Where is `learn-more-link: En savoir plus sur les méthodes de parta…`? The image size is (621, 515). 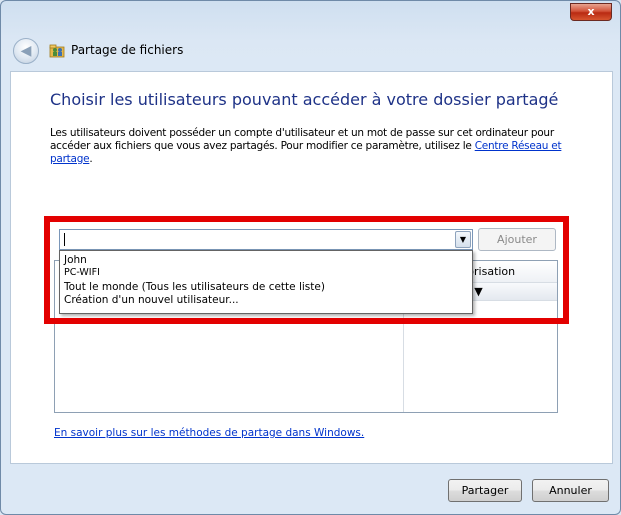 learn-more-link: En savoir plus sur les méthodes de parta… is located at coordinates (209, 433).